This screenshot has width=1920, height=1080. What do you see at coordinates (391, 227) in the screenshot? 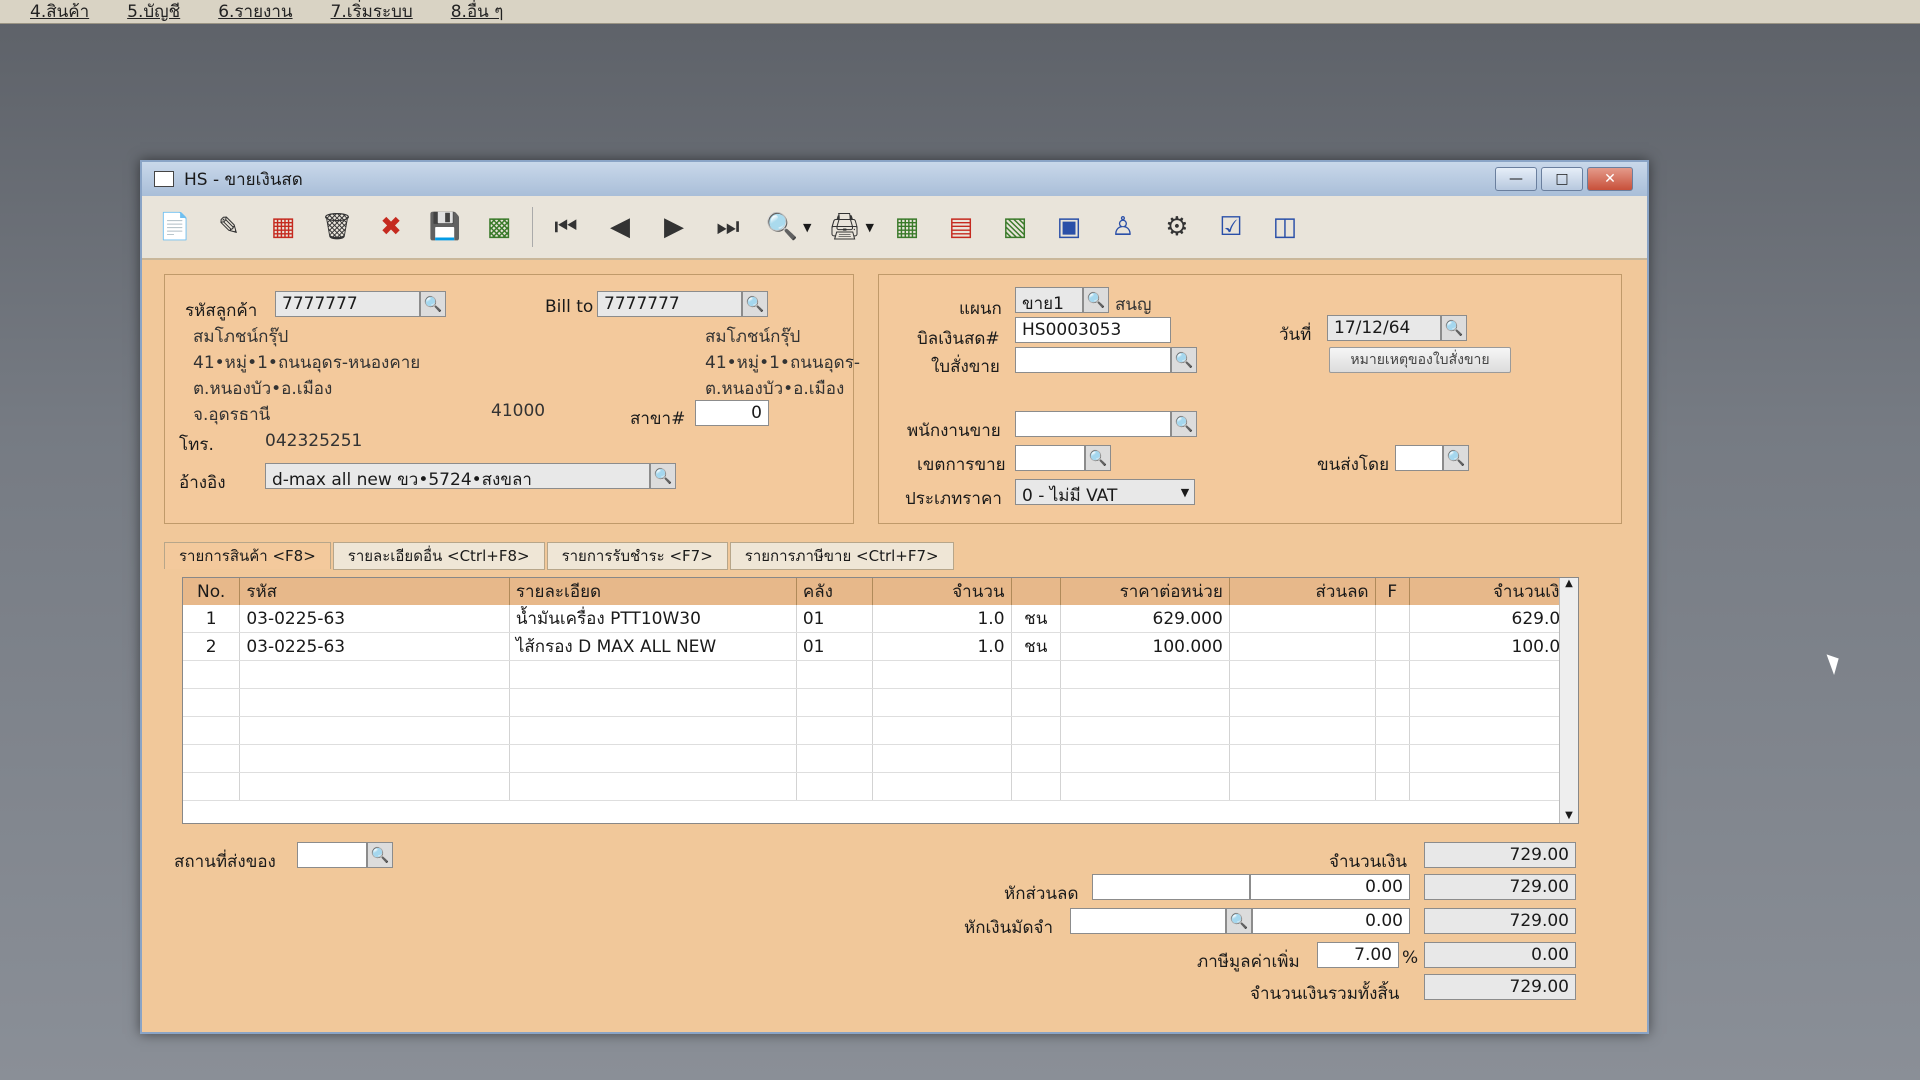
I see `cancel-icon: ✖` at bounding box center [391, 227].